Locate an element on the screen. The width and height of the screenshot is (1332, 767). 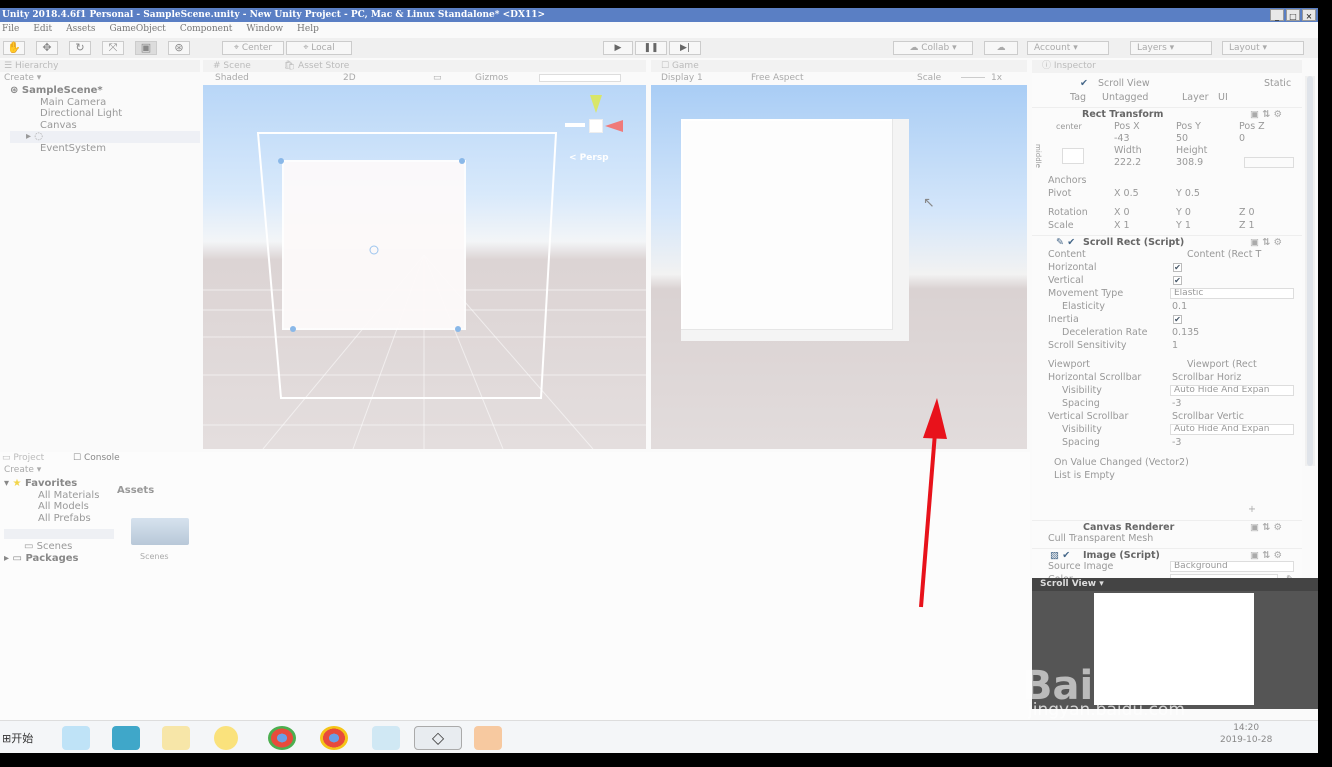
fav-all-materials: All Materials is located at coordinates (59, 496).